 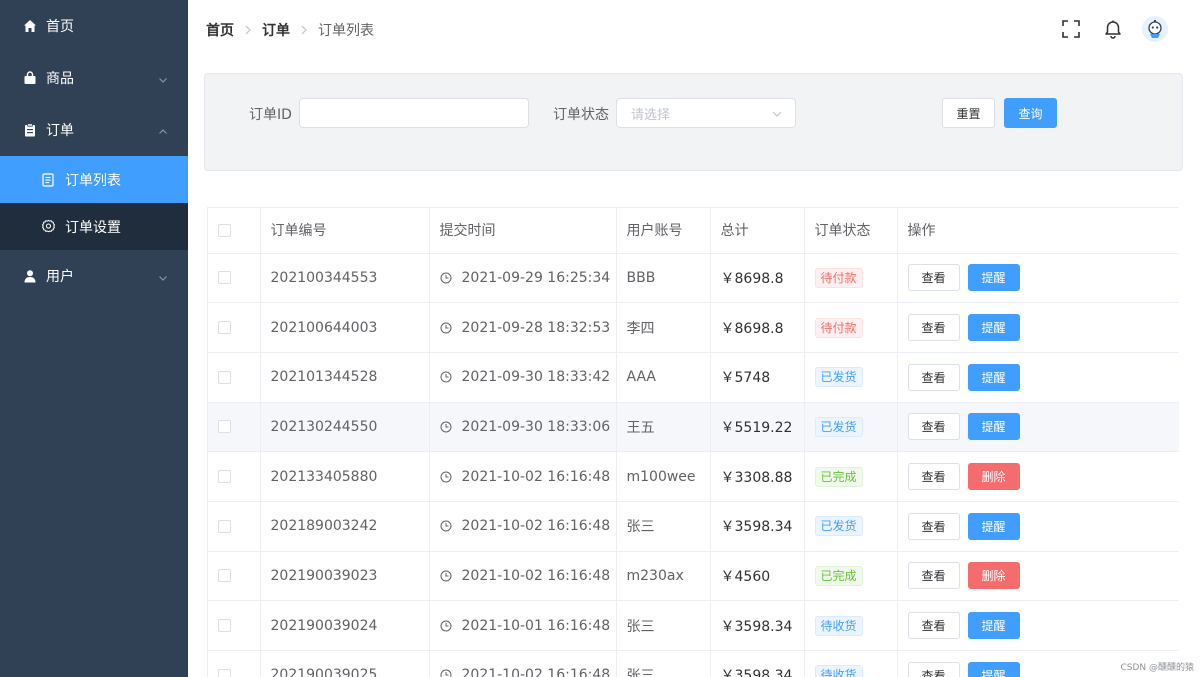 What do you see at coordinates (345, 377) in the screenshot?
I see `order-id-cell: 202101344528` at bounding box center [345, 377].